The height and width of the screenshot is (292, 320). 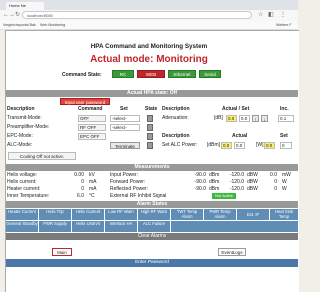 I want to click on forward-power-dbw: -120.0, so click(x=236, y=182).